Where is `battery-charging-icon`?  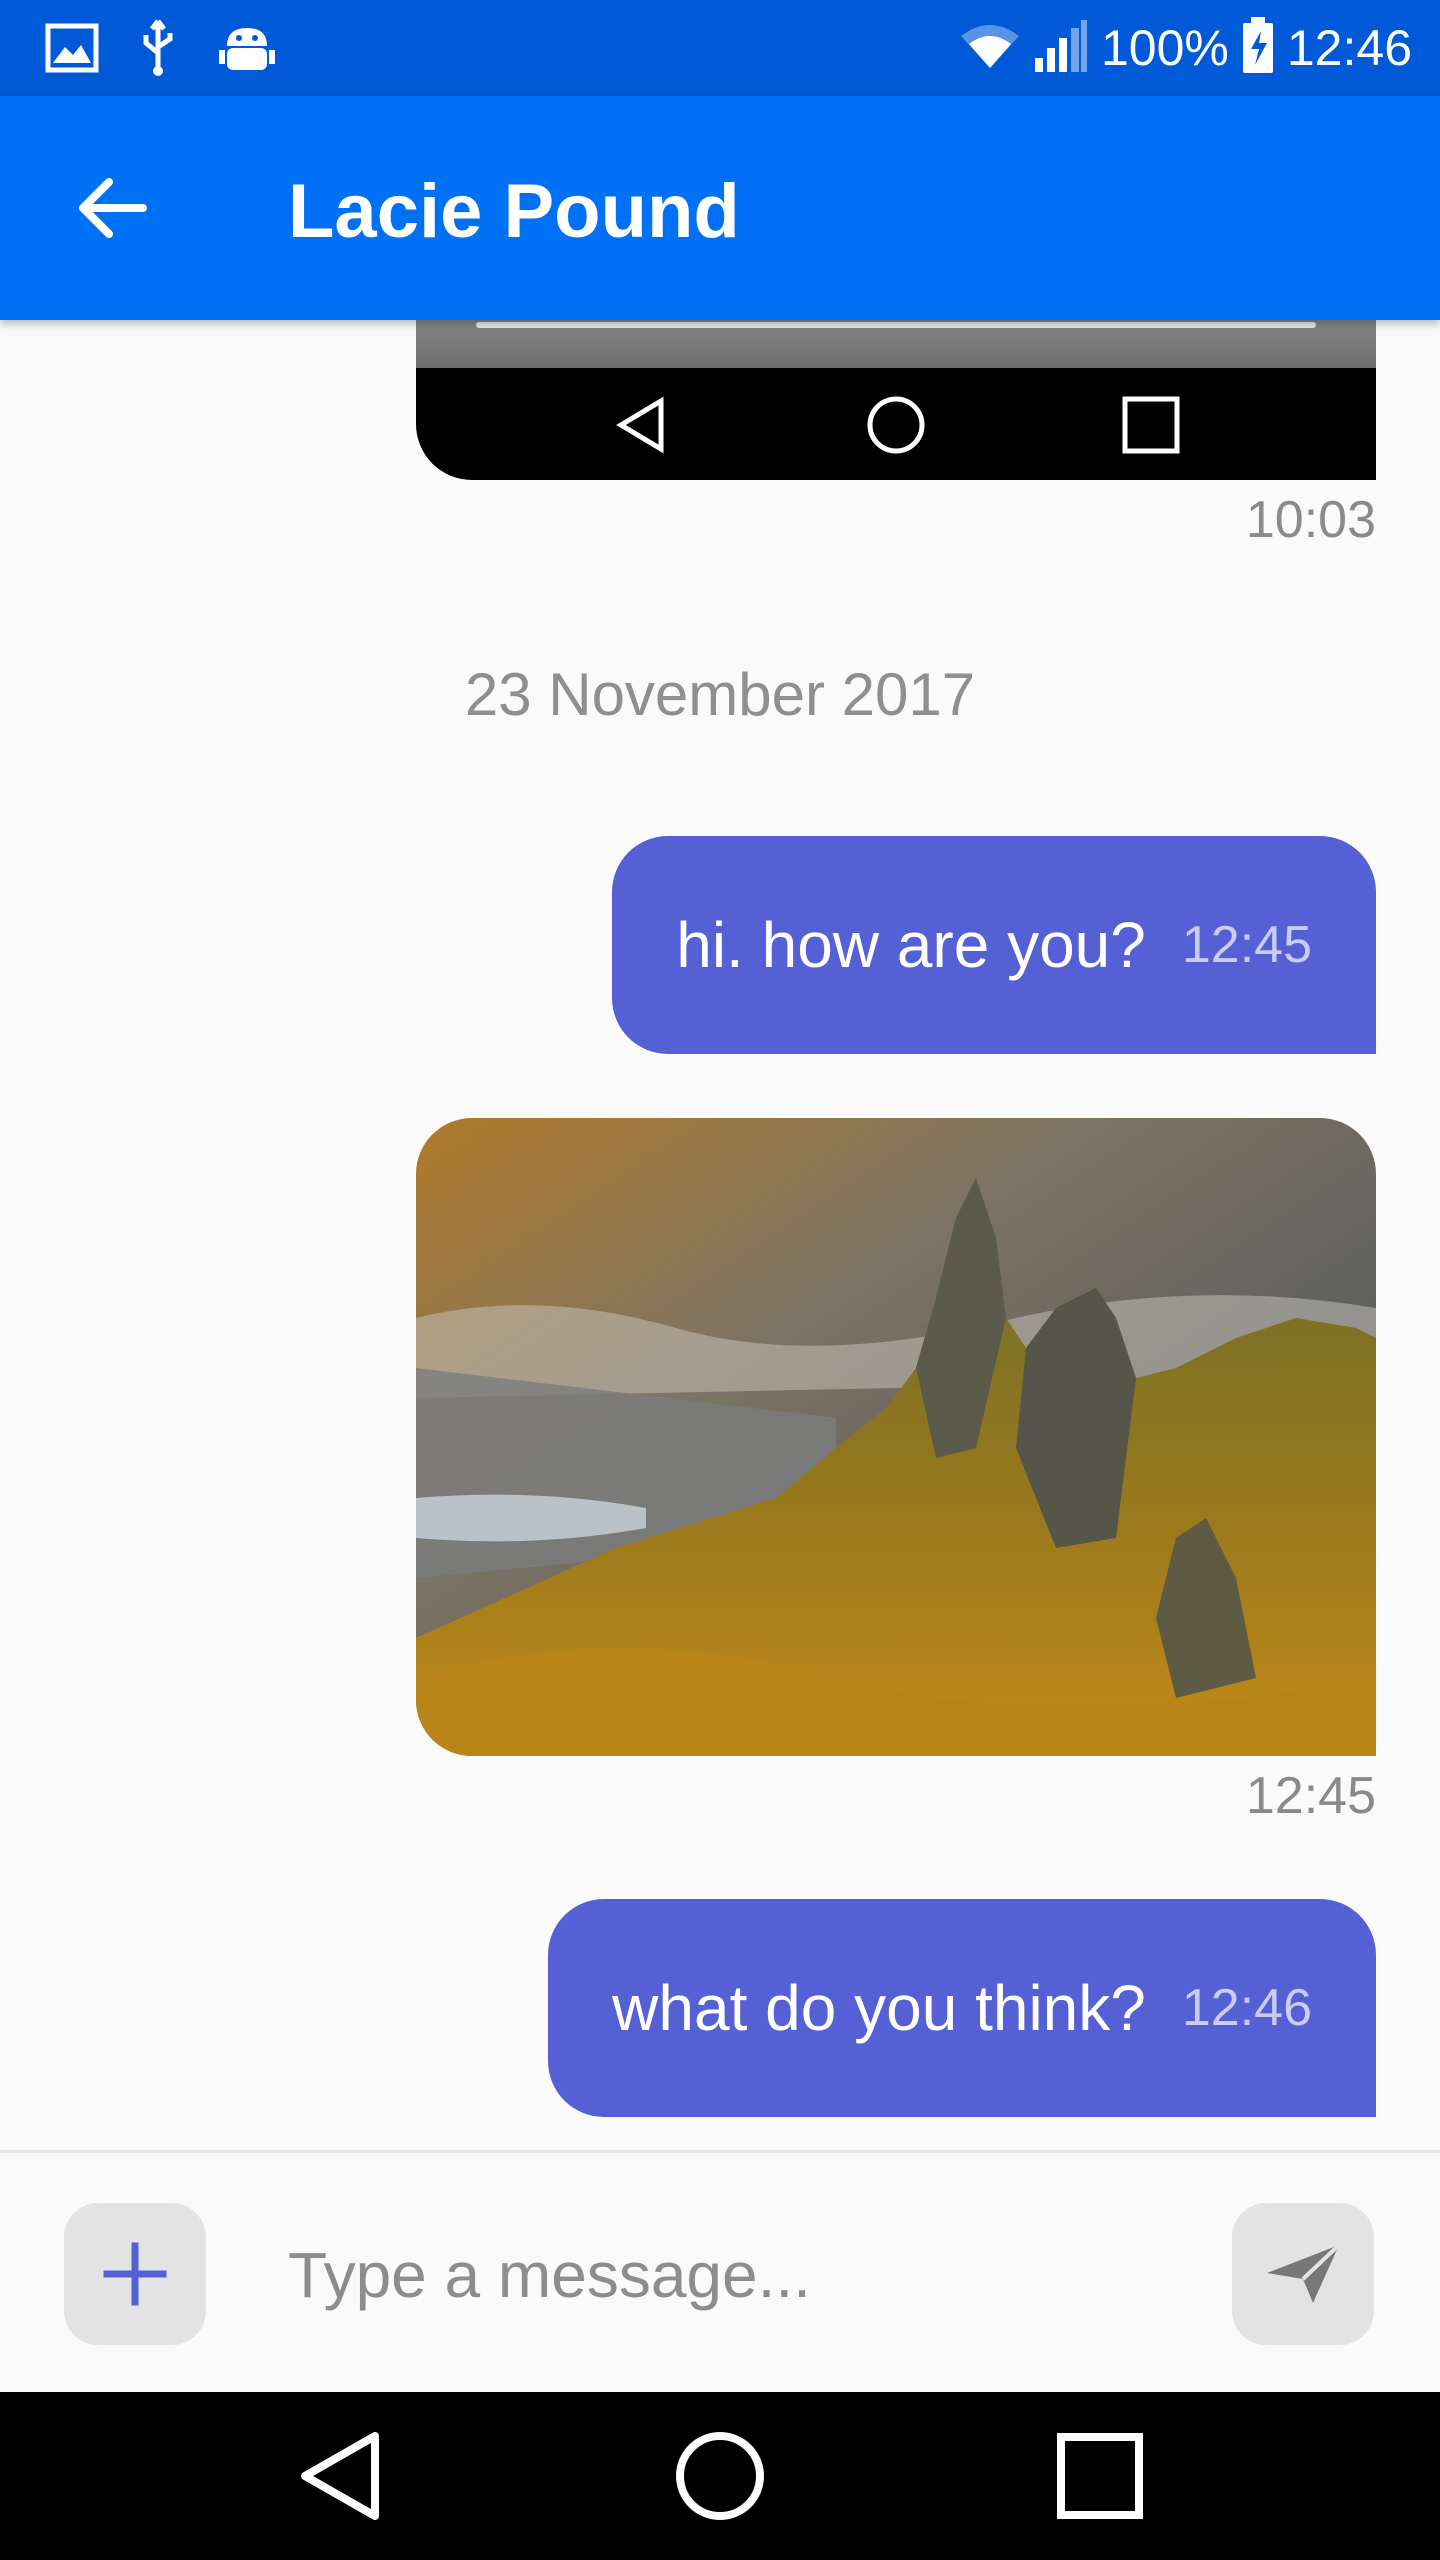 battery-charging-icon is located at coordinates (1258, 48).